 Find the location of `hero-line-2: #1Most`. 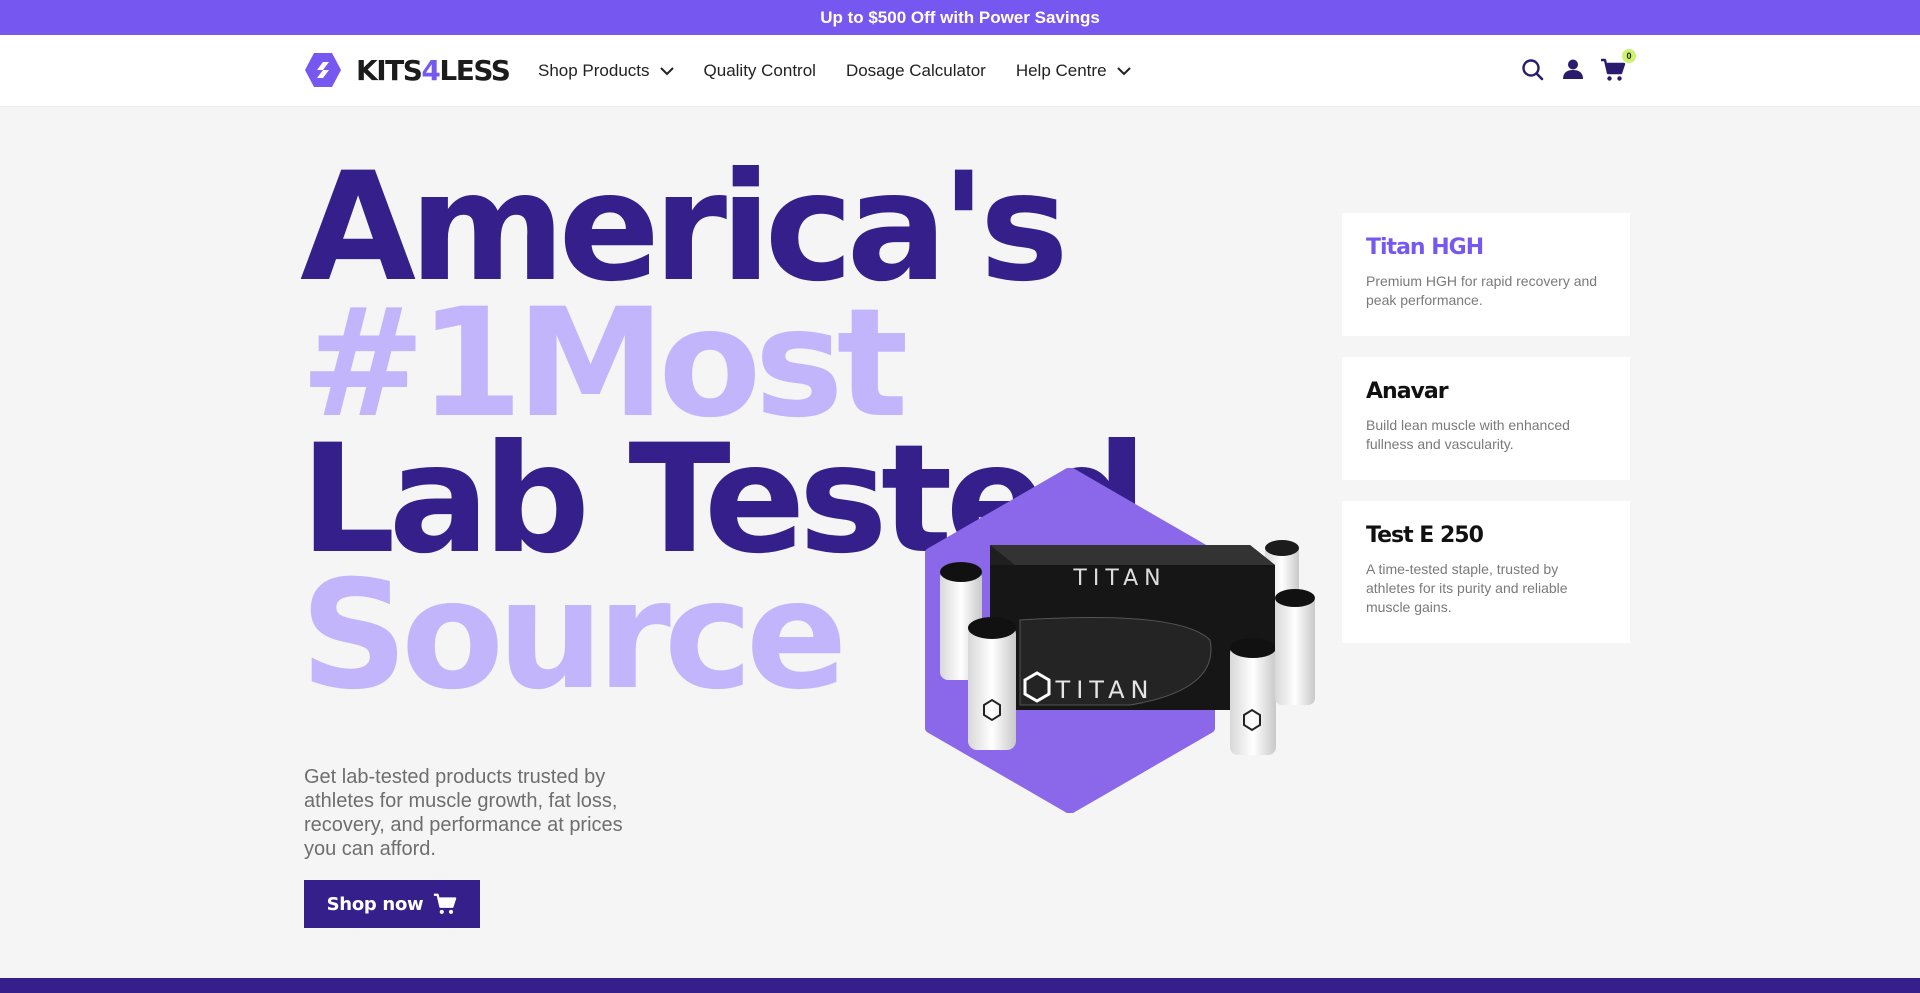

hero-line-2: #1Most is located at coordinates (604, 364).